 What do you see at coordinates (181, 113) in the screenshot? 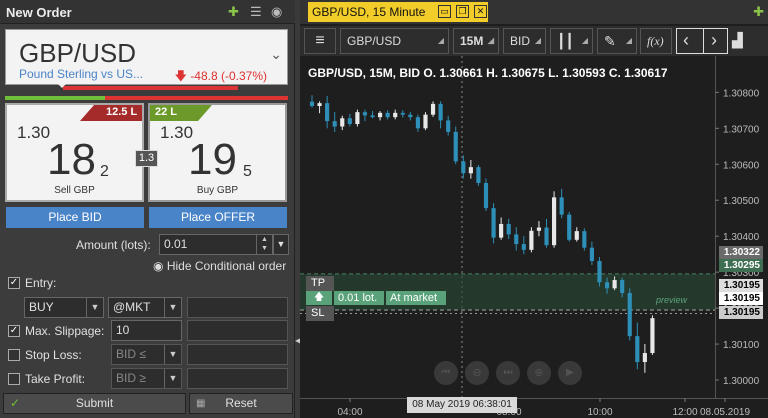
I see `buy-volume-tag: 22 L` at bounding box center [181, 113].